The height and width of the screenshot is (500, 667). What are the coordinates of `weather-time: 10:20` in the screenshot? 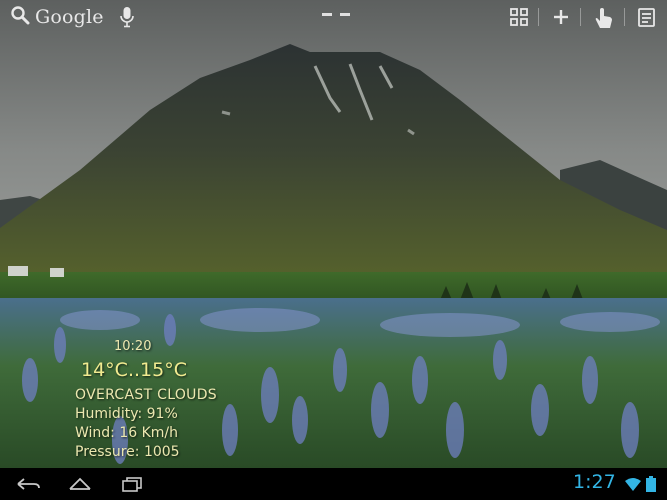 It's located at (133, 346).